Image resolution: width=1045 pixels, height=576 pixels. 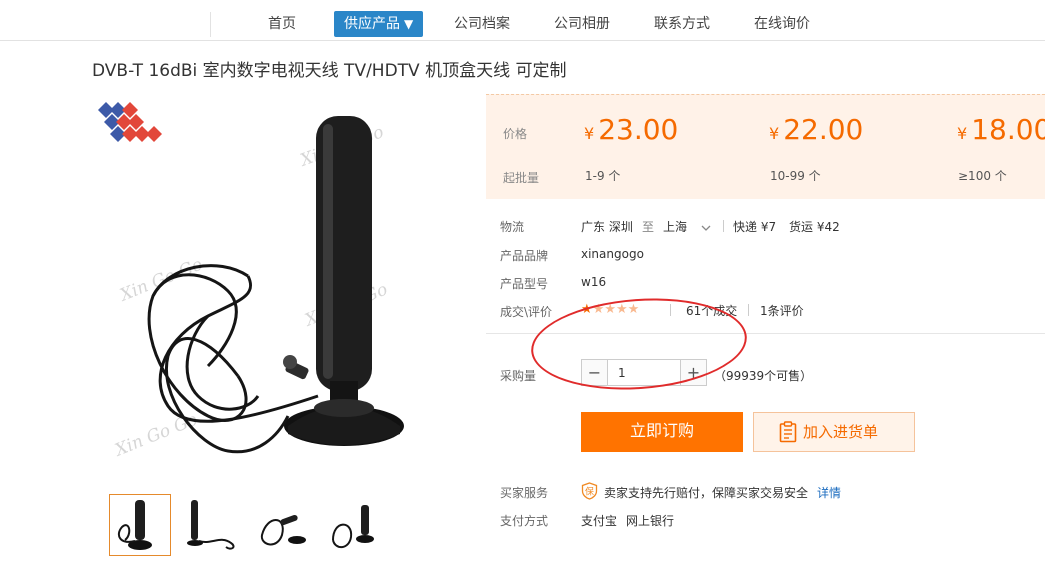 What do you see at coordinates (607, 227) in the screenshot?
I see `ship-from: 广东 深圳` at bounding box center [607, 227].